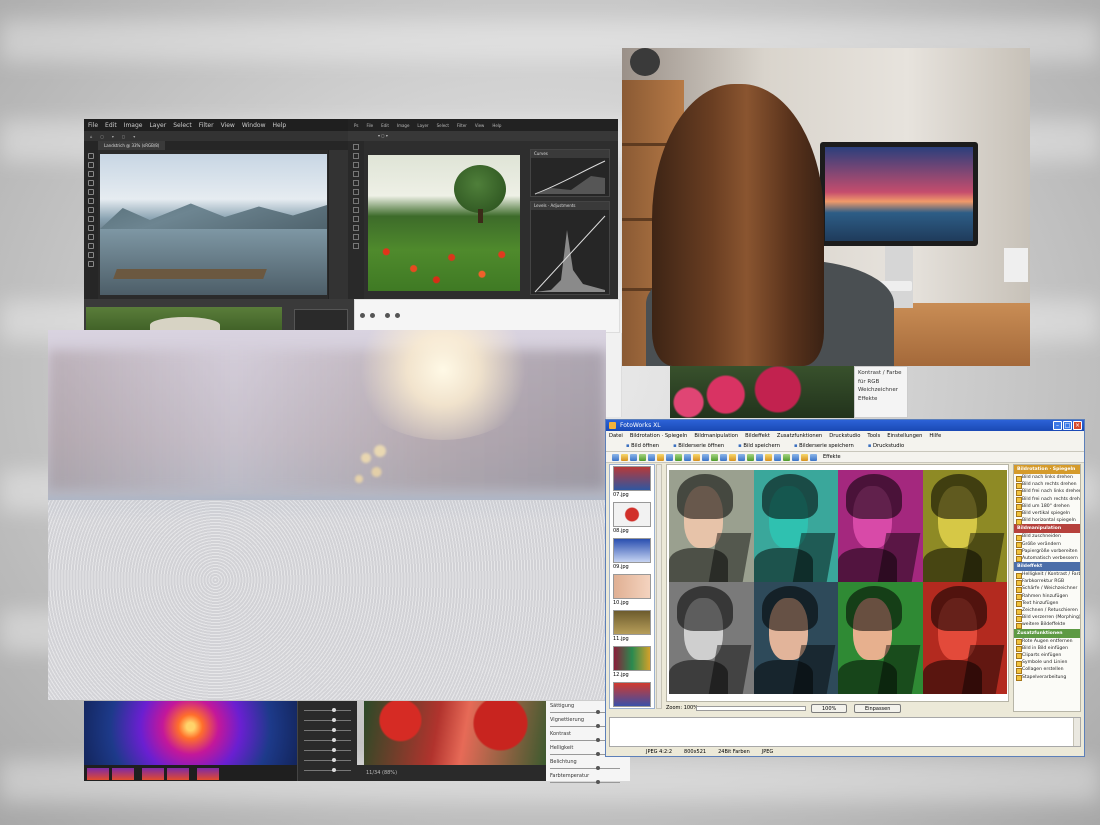 This screenshot has width=1100, height=825. Describe the element at coordinates (768, 457) in the screenshot. I see `zoom-icon` at that location.